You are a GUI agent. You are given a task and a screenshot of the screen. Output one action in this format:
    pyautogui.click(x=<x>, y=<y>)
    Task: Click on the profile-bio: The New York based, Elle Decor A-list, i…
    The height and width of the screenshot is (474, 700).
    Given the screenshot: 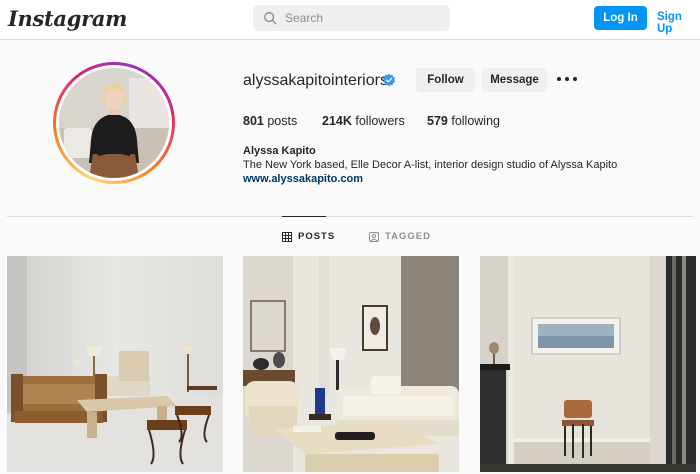 What is the action you would take?
    pyautogui.click(x=430, y=165)
    